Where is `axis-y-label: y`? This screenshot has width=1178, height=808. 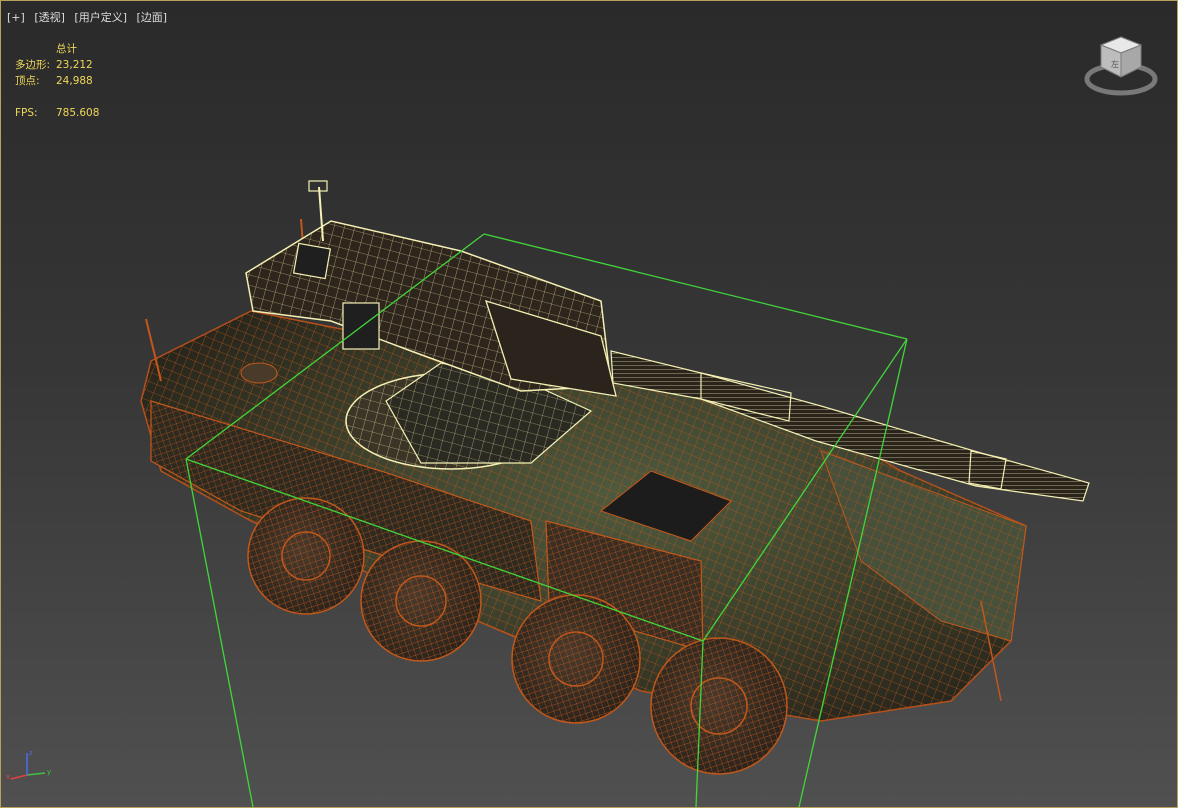
axis-y-label: y is located at coordinates (49, 772).